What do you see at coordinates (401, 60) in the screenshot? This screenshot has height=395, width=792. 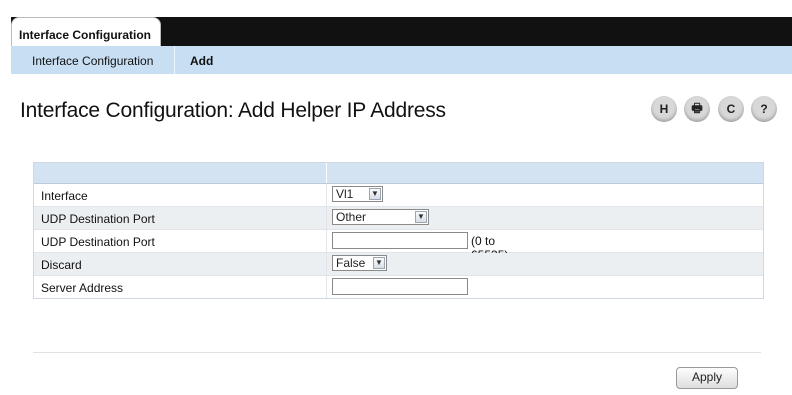 I see `sub-navigation: Interface Configuration Add` at bounding box center [401, 60].